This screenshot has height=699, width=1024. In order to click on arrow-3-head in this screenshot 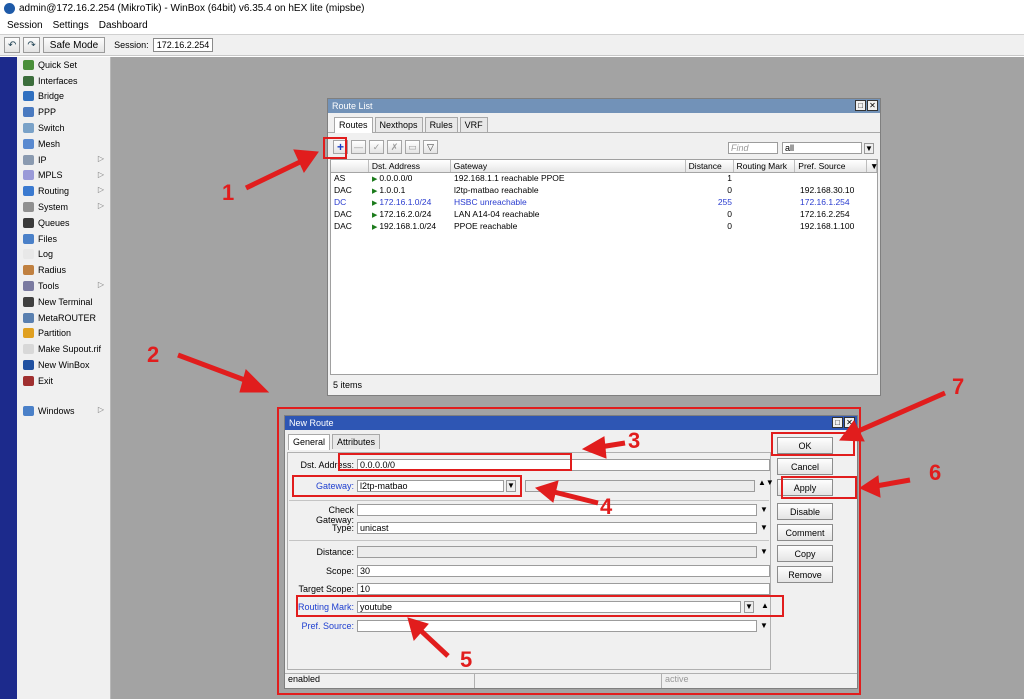, I will do `click(594, 447)`.